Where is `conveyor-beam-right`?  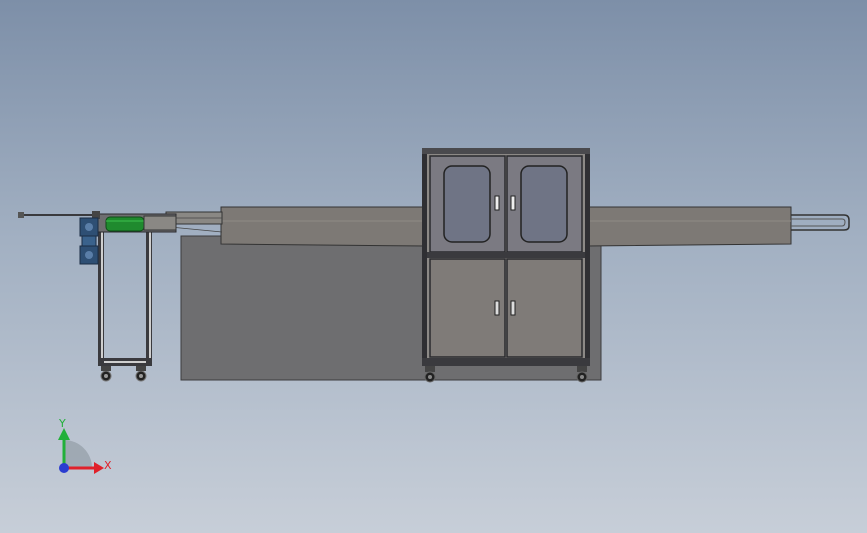 conveyor-beam-right is located at coordinates (718, 226).